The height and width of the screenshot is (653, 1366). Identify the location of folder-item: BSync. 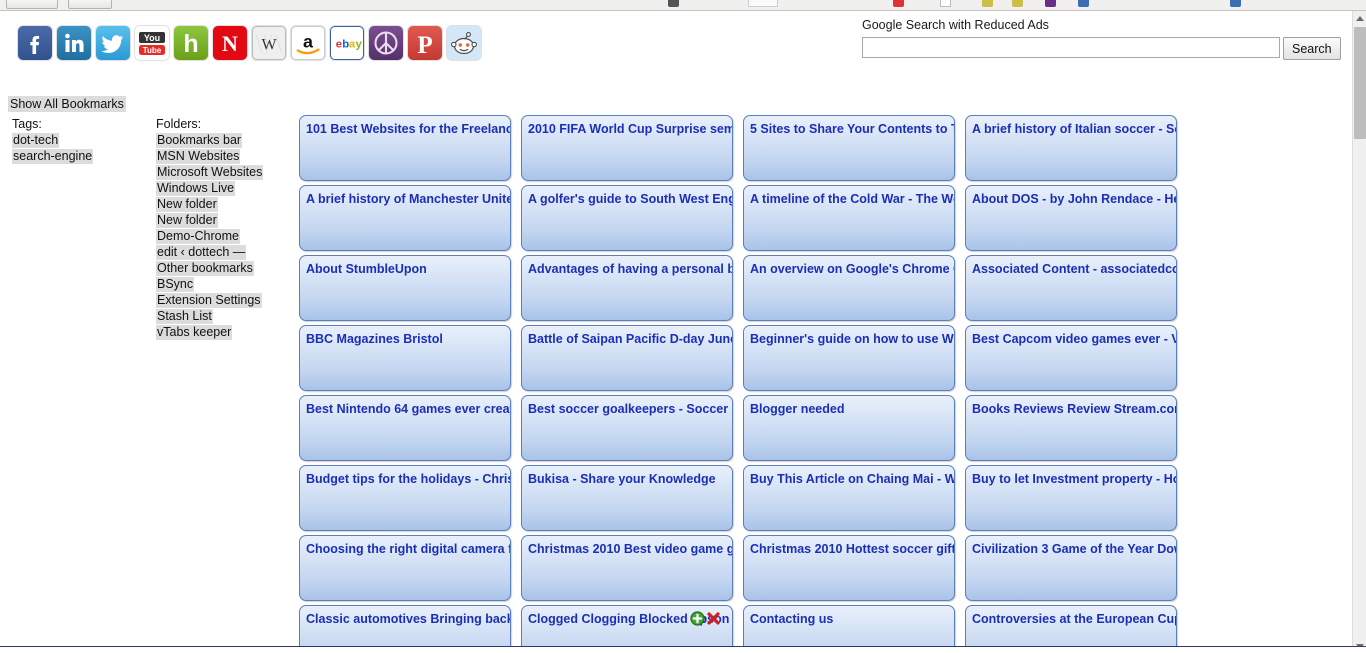
(175, 284).